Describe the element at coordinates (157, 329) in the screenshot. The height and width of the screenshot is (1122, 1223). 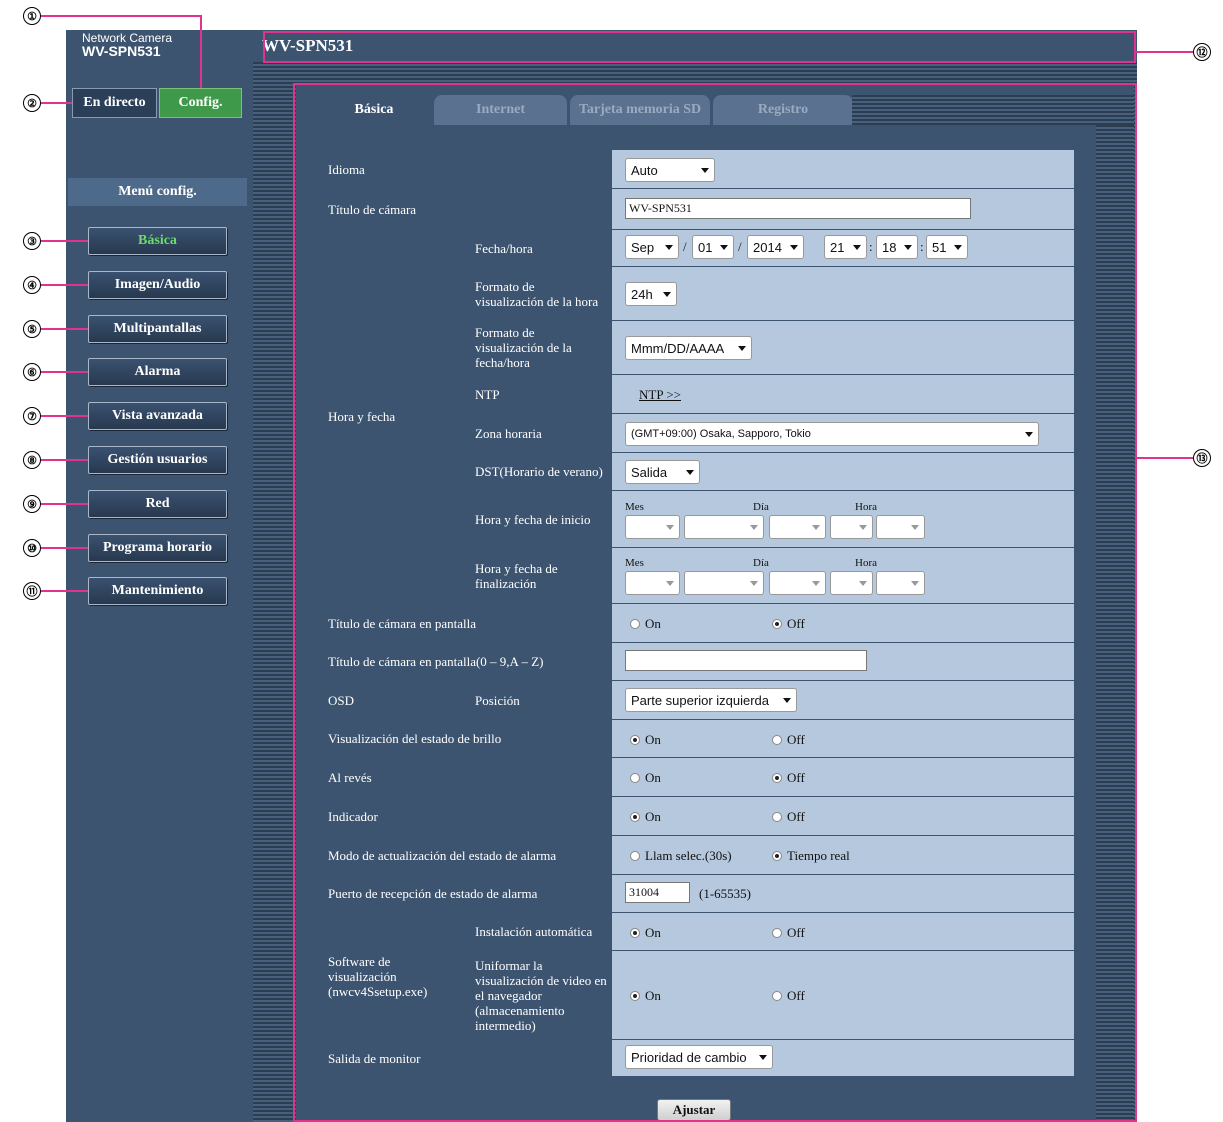
I see `menu-multiscreen-button: Multipantallas` at that location.